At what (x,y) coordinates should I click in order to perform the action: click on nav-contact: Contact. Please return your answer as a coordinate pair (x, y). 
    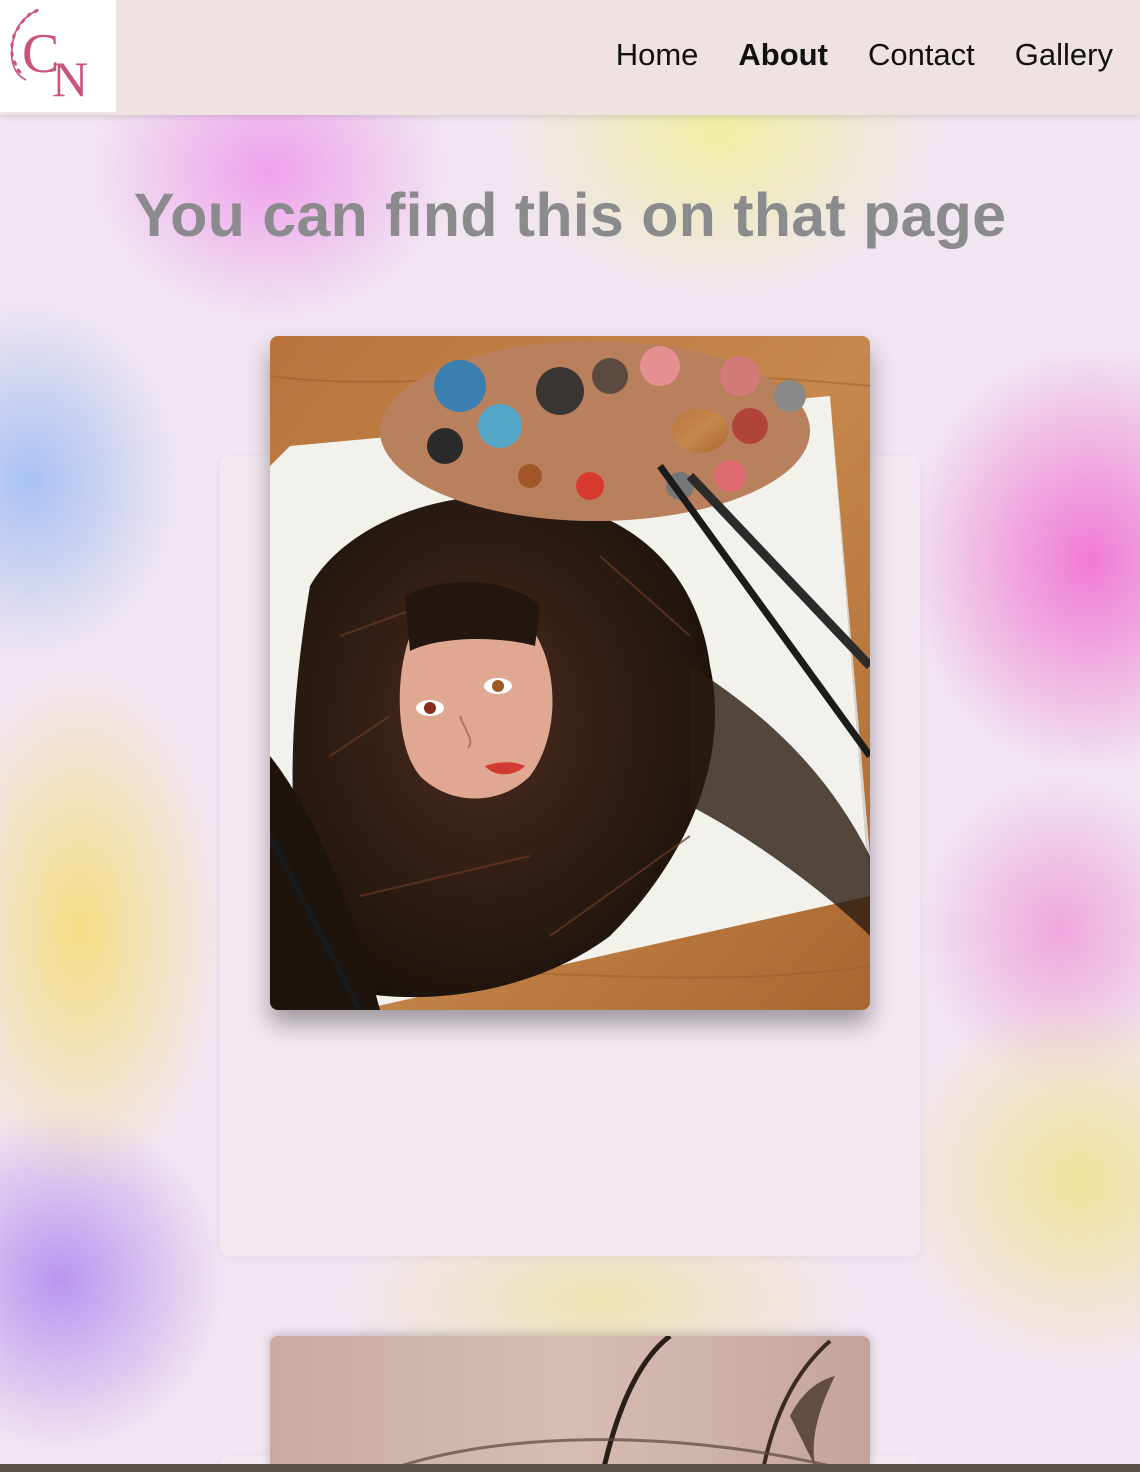
    Looking at the image, I should click on (921, 55).